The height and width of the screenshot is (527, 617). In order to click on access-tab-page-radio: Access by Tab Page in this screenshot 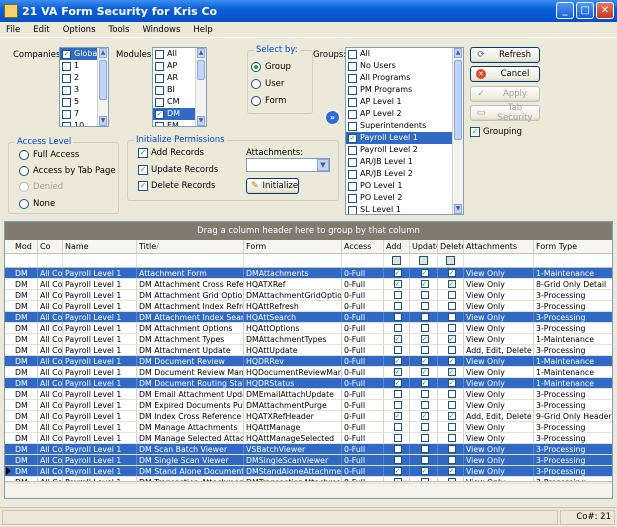, I will do `click(67, 171)`.